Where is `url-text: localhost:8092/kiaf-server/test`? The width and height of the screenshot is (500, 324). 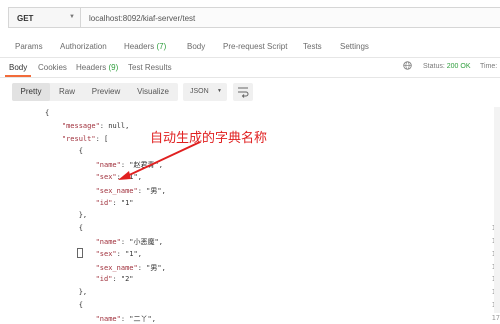 url-text: localhost:8092/kiaf-server/test is located at coordinates (142, 18).